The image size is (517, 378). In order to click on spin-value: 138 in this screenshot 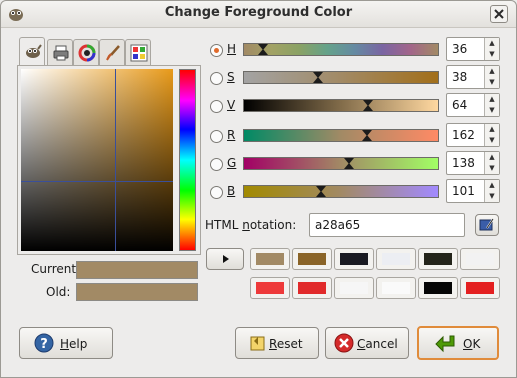, I will do `click(463, 163)`.